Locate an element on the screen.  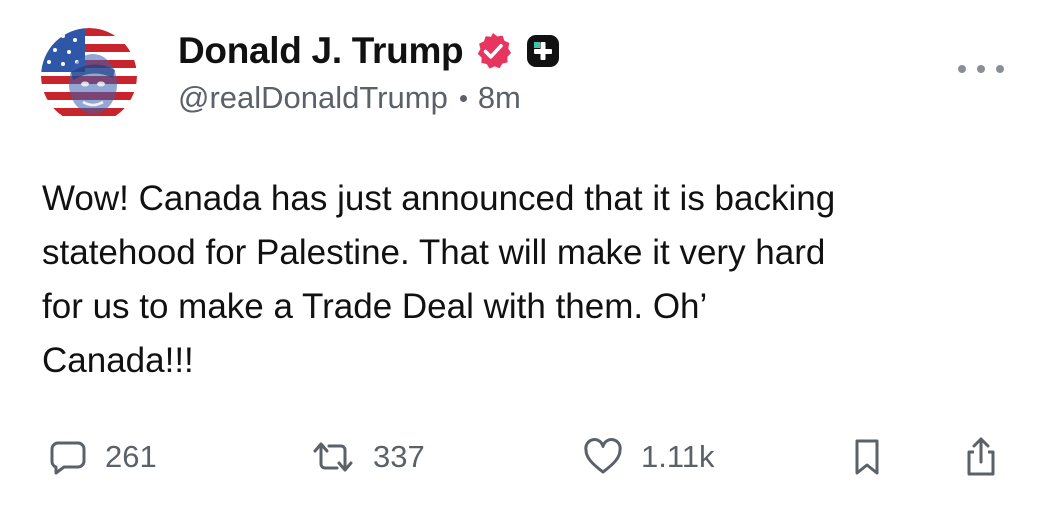
more-dots-icon is located at coordinates (962, 69).